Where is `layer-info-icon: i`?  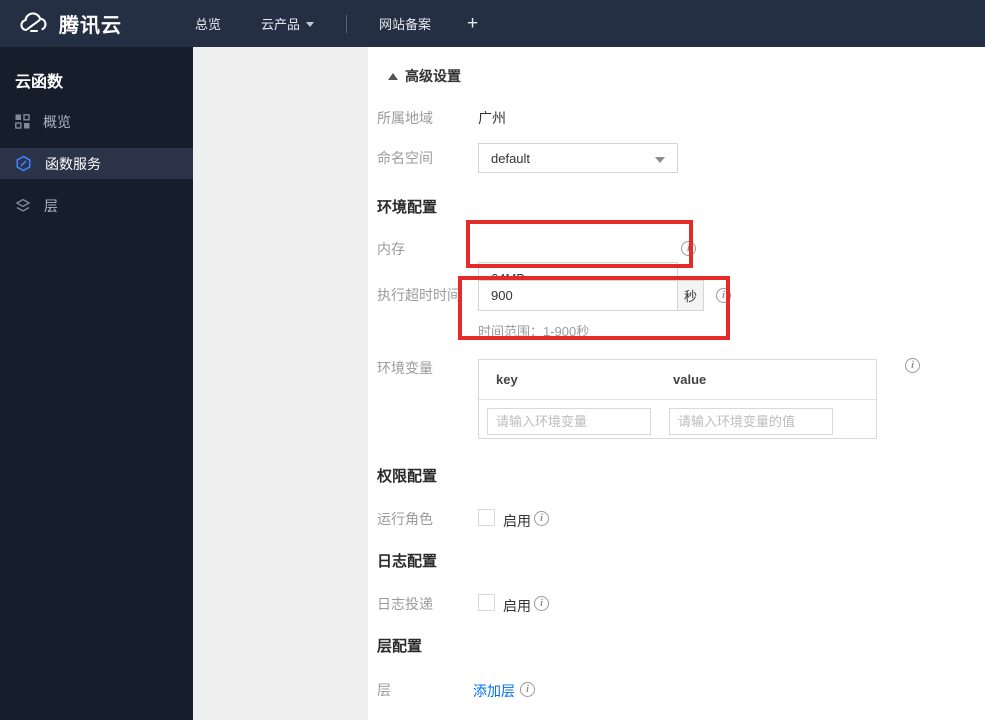 layer-info-icon: i is located at coordinates (527, 689).